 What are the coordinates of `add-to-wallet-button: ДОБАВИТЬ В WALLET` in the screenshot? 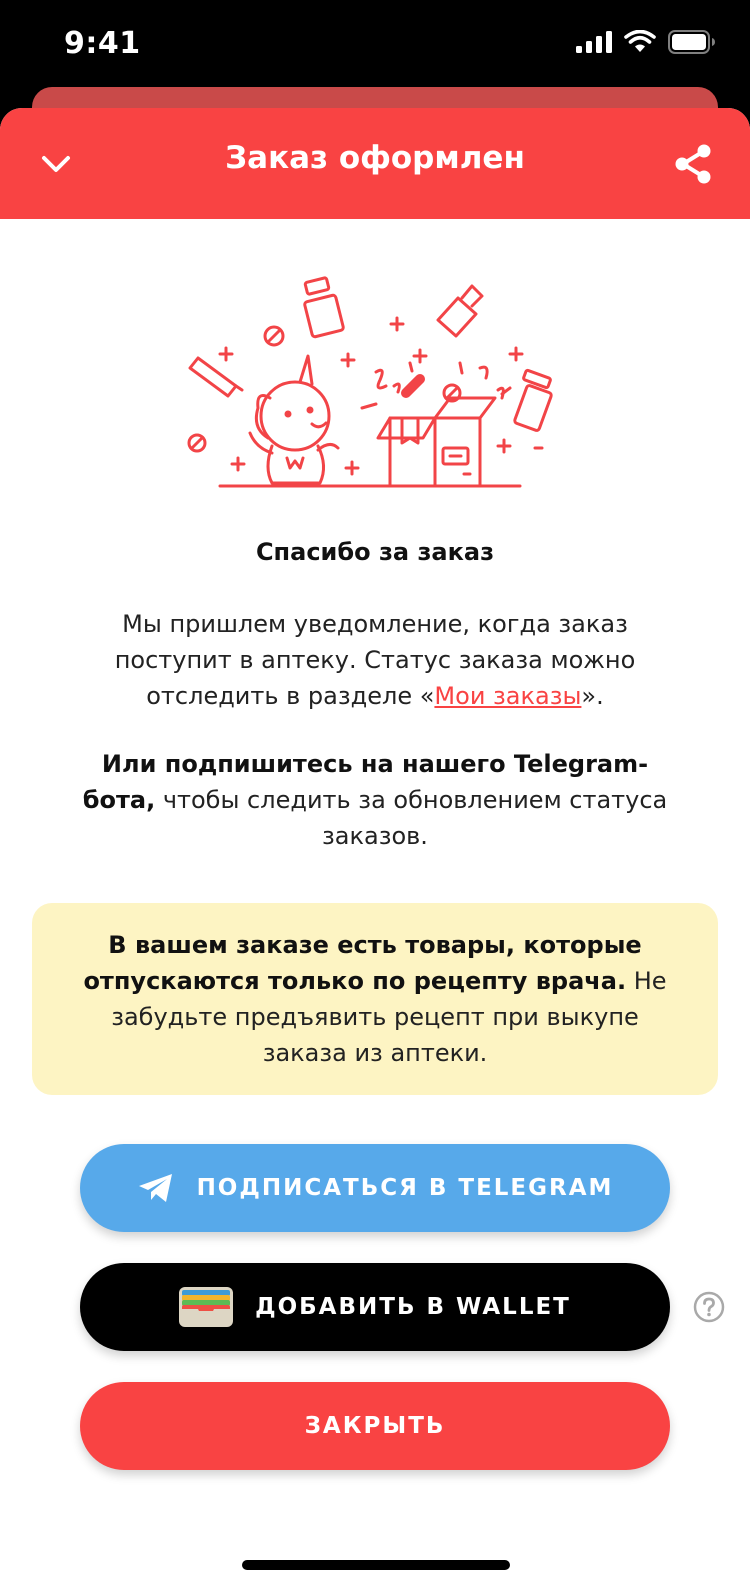 It's located at (375, 1307).